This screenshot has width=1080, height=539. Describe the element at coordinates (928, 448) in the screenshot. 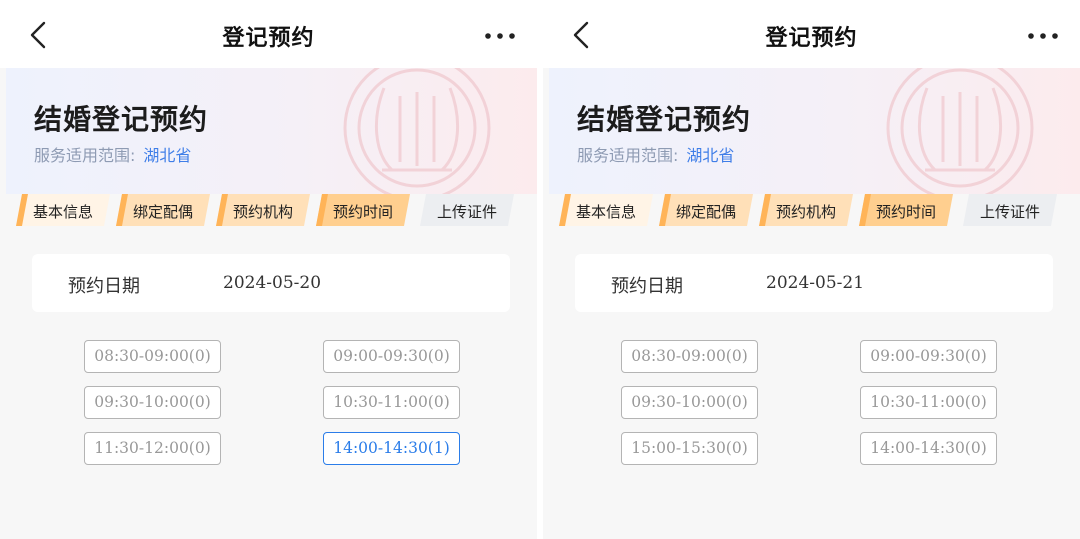

I see `time-slot-button: 14:00-14:30(0)` at that location.